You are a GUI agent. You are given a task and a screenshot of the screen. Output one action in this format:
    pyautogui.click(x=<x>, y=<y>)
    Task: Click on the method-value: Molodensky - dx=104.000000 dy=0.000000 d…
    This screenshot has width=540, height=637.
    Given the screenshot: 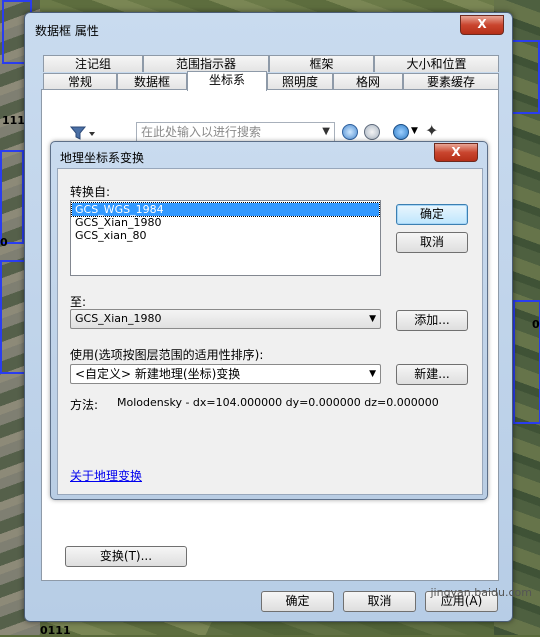 What is the action you would take?
    pyautogui.click(x=278, y=402)
    